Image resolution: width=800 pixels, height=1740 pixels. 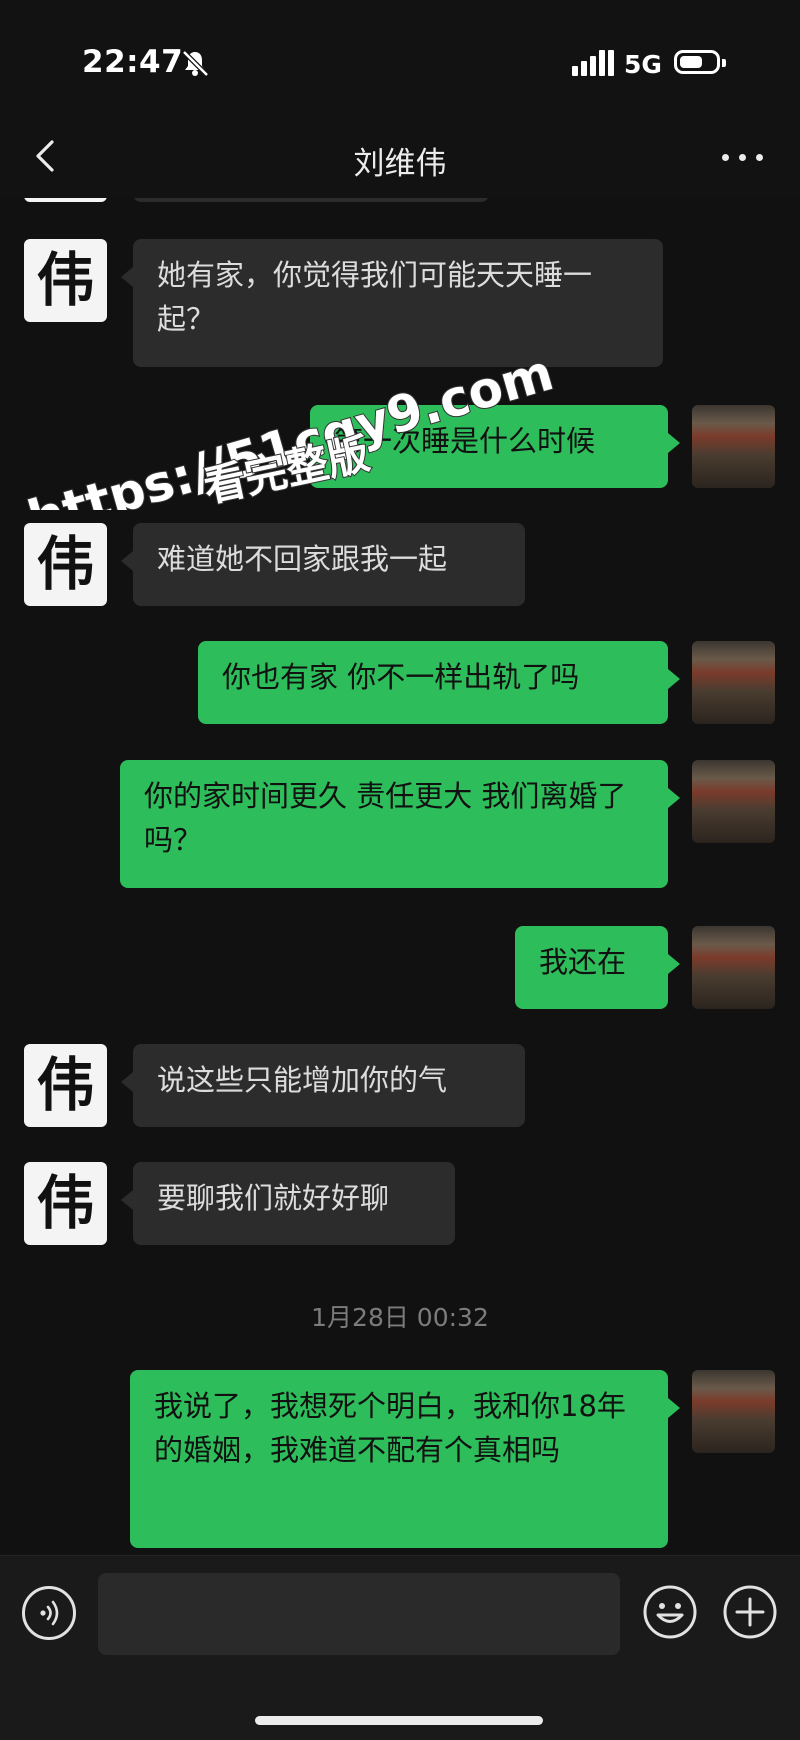 I want to click on message-input, so click(x=359, y=1614).